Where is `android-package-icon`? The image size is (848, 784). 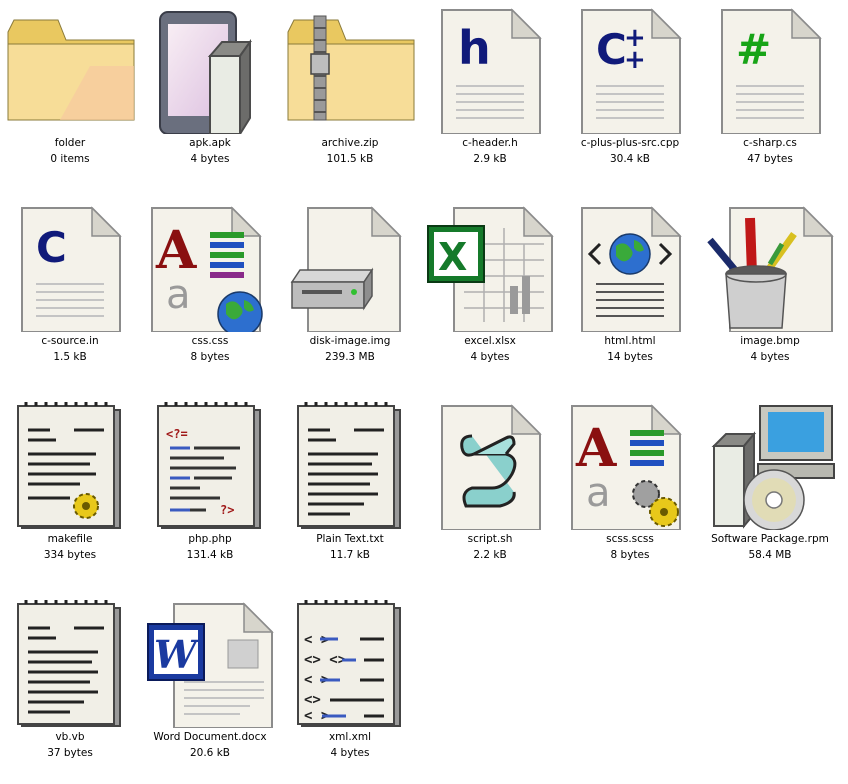
android-package-icon is located at coordinates (210, 70).